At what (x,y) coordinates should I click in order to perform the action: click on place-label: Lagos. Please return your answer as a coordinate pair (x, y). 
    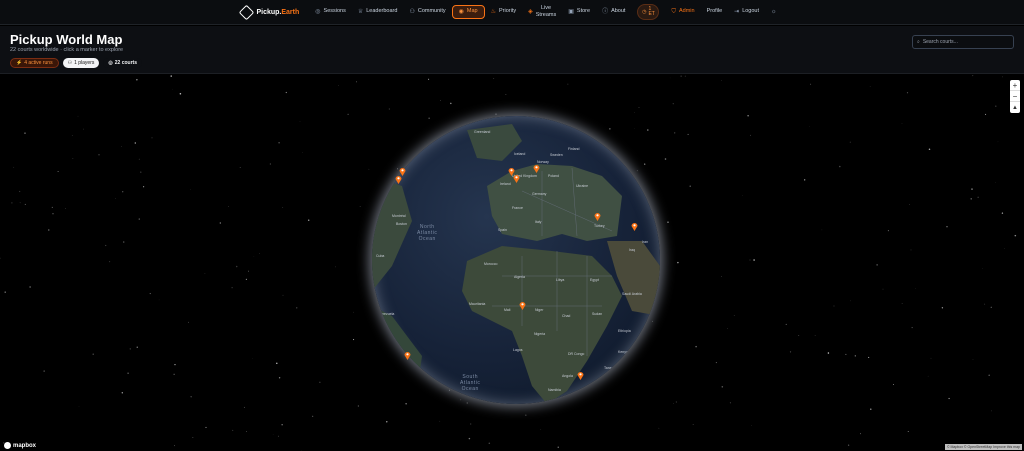
    Looking at the image, I should click on (518, 350).